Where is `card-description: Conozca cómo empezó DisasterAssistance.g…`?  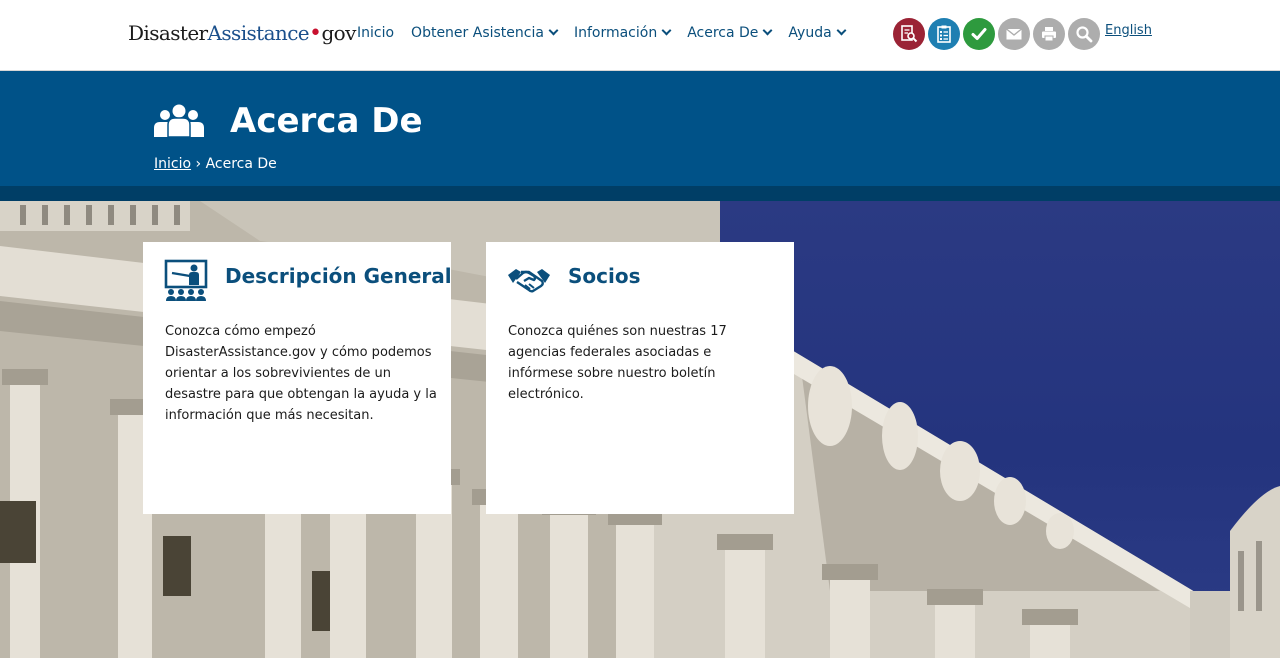 card-description: Conozca cómo empezó DisasterAssistance.g… is located at coordinates (301, 373).